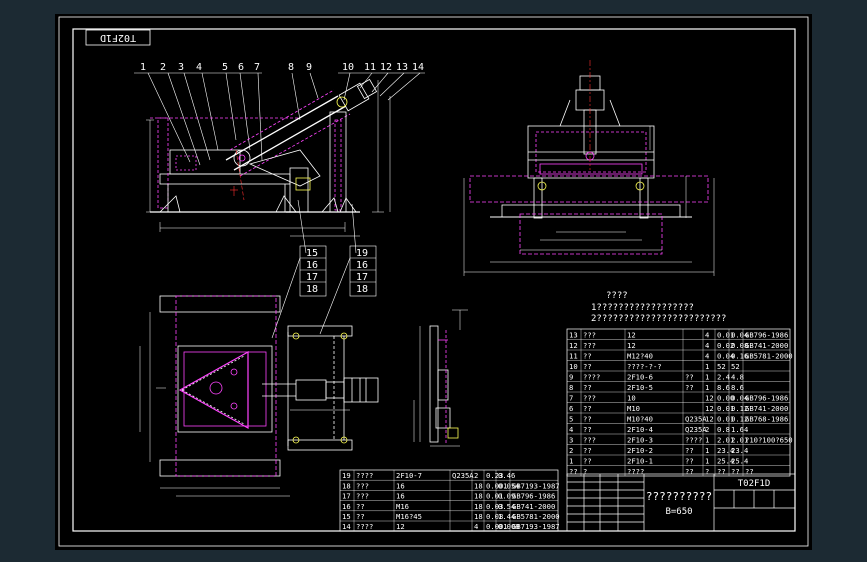 The width and height of the screenshot is (867, 562). What do you see at coordinates (737, 377) in the screenshot?
I see `bom-right-cell: 4.8` at bounding box center [737, 377].